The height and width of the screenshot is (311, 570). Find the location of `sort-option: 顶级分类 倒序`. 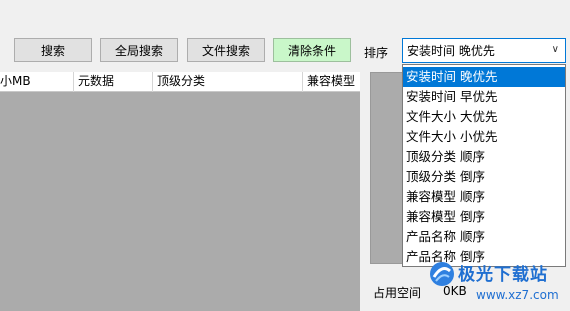

sort-option: 顶级分类 倒序 is located at coordinates (484, 177).